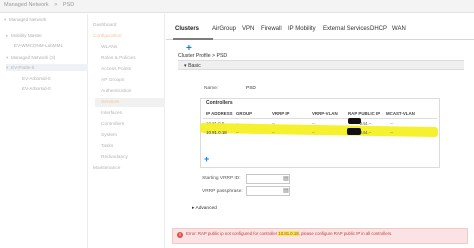 Image resolution: width=474 pixels, height=248 pixels. Describe the element at coordinates (366, 132) in the screenshot. I see `cell-rap-public-ip: 244.--` at that location.